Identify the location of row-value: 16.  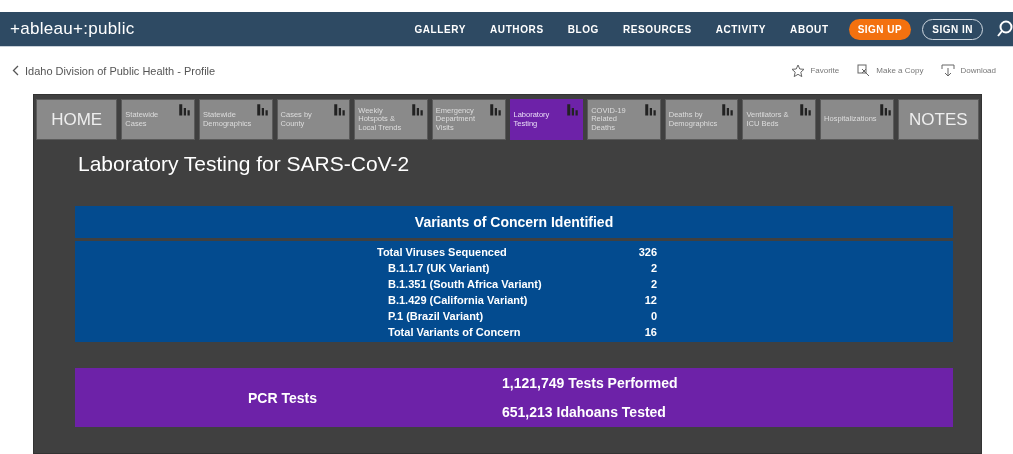
(650, 332).